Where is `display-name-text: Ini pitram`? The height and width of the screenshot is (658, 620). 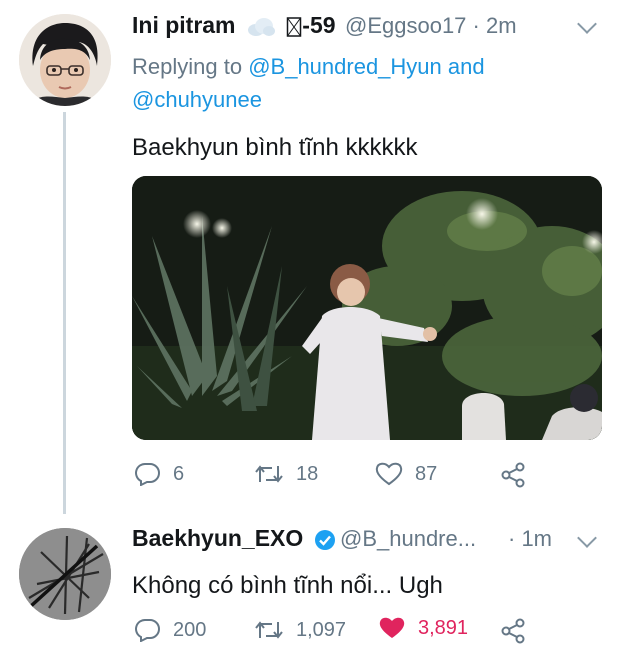
display-name-text: Ini pitram is located at coordinates (184, 25).